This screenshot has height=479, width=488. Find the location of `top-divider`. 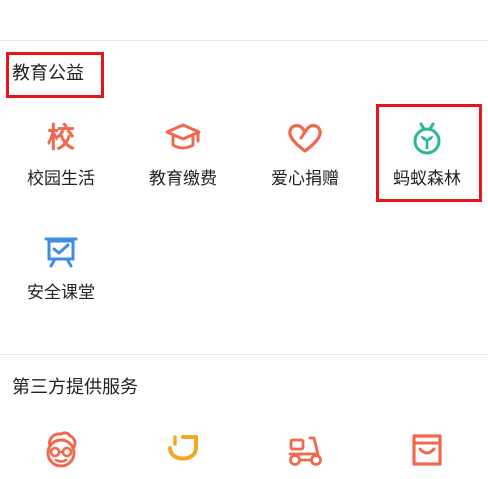

top-divider is located at coordinates (244, 40).